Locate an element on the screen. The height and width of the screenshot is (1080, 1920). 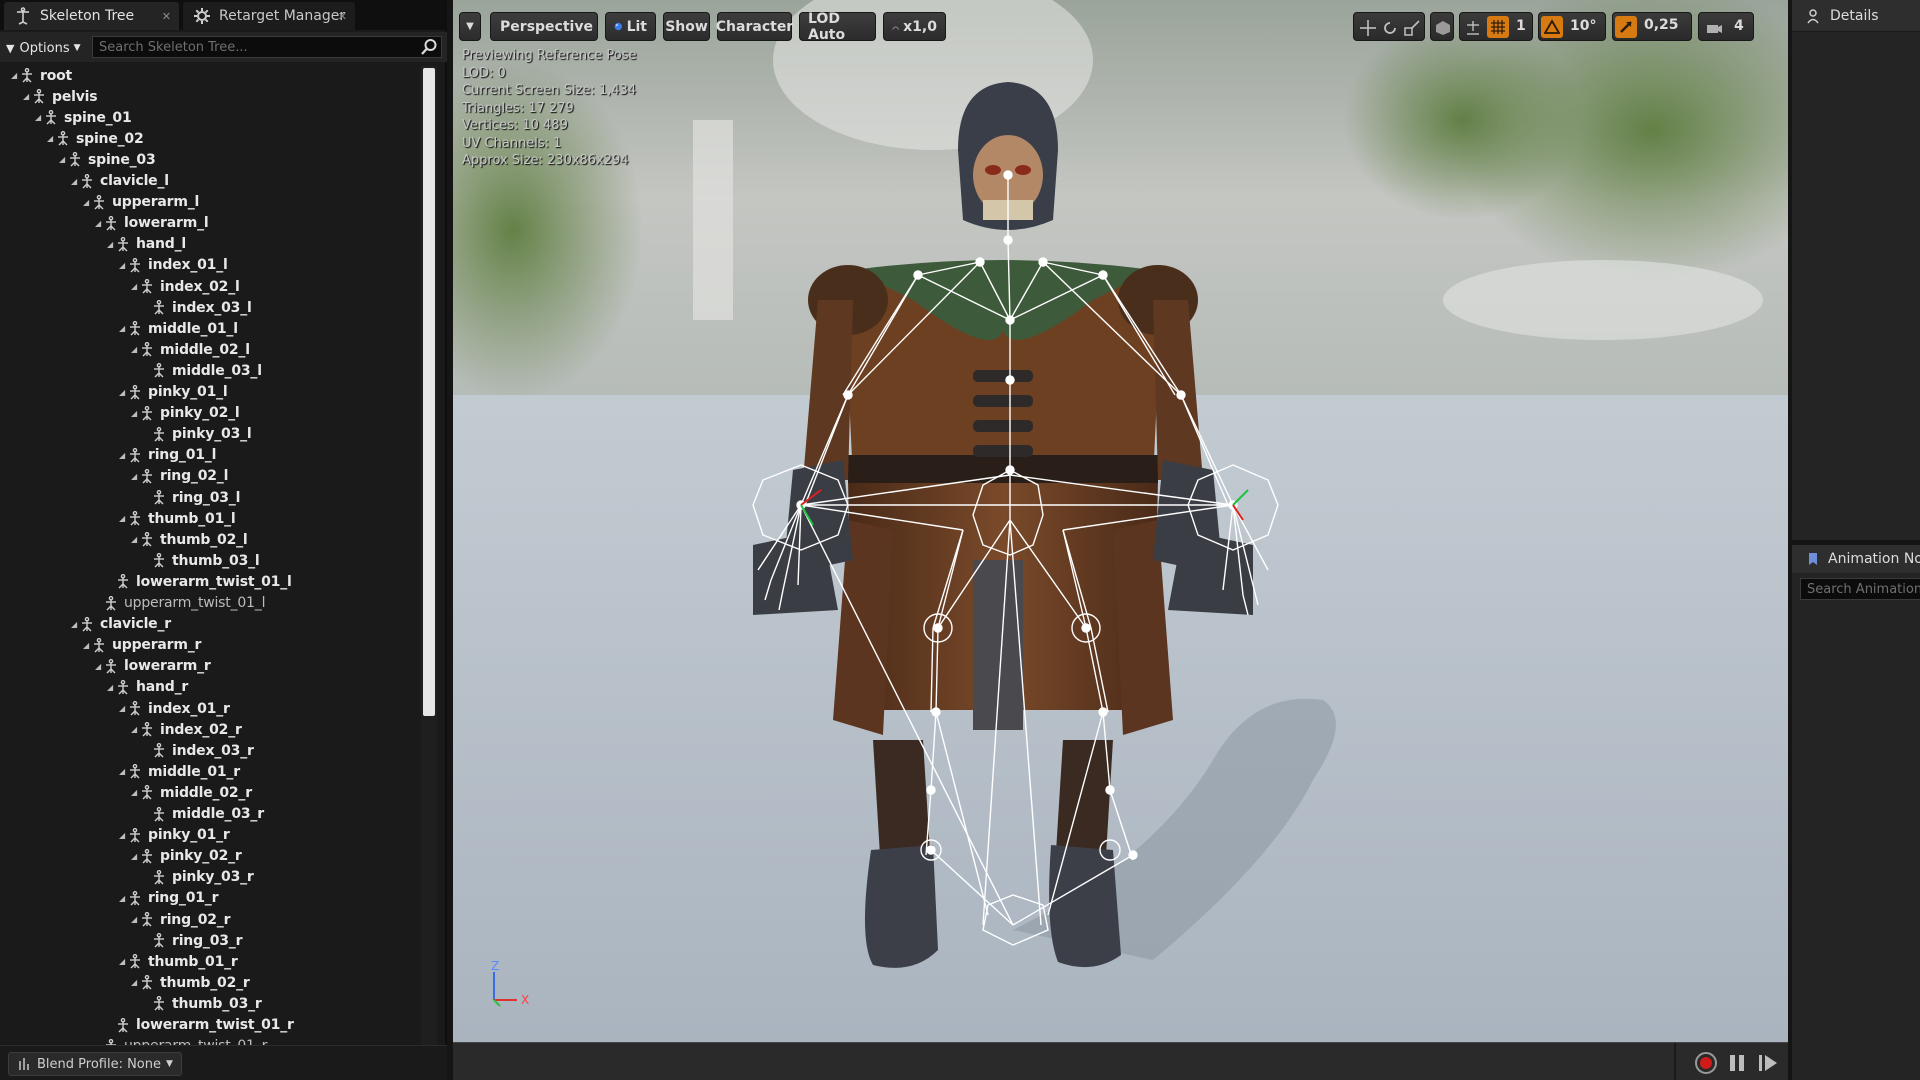
rotation-snap-toggle is located at coordinates (1552, 27).